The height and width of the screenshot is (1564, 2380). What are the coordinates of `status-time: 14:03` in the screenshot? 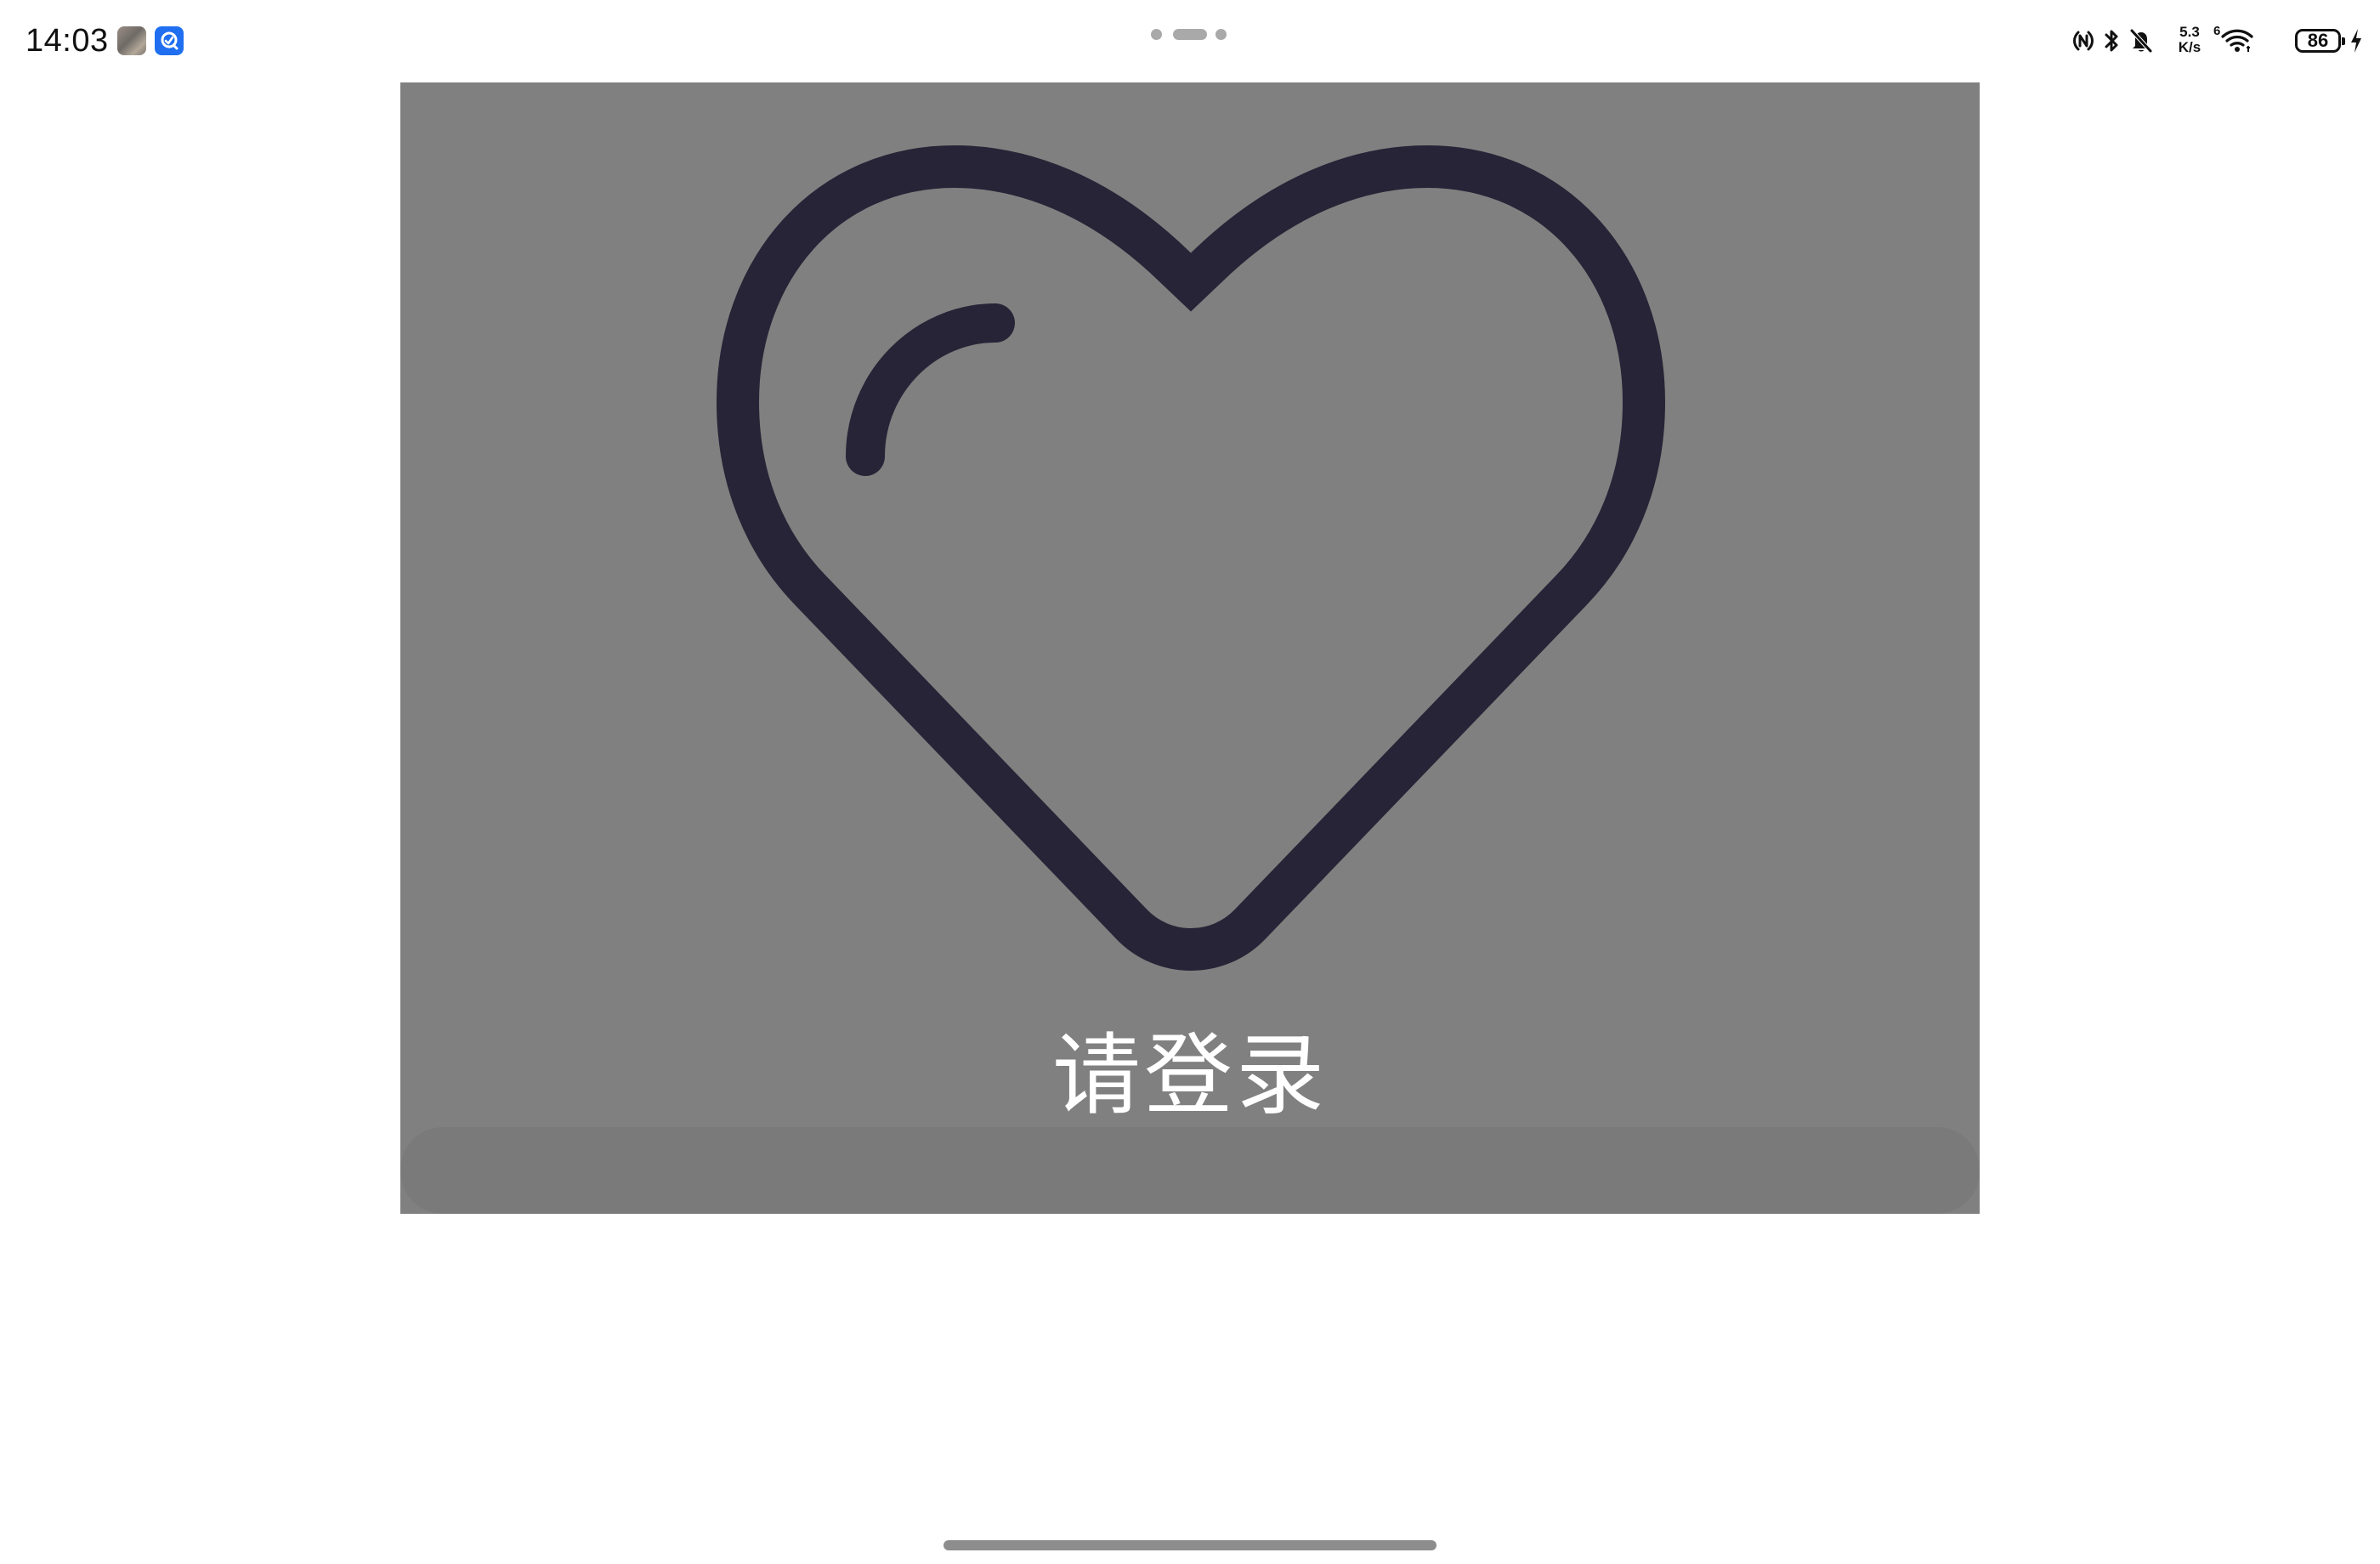 It's located at (67, 41).